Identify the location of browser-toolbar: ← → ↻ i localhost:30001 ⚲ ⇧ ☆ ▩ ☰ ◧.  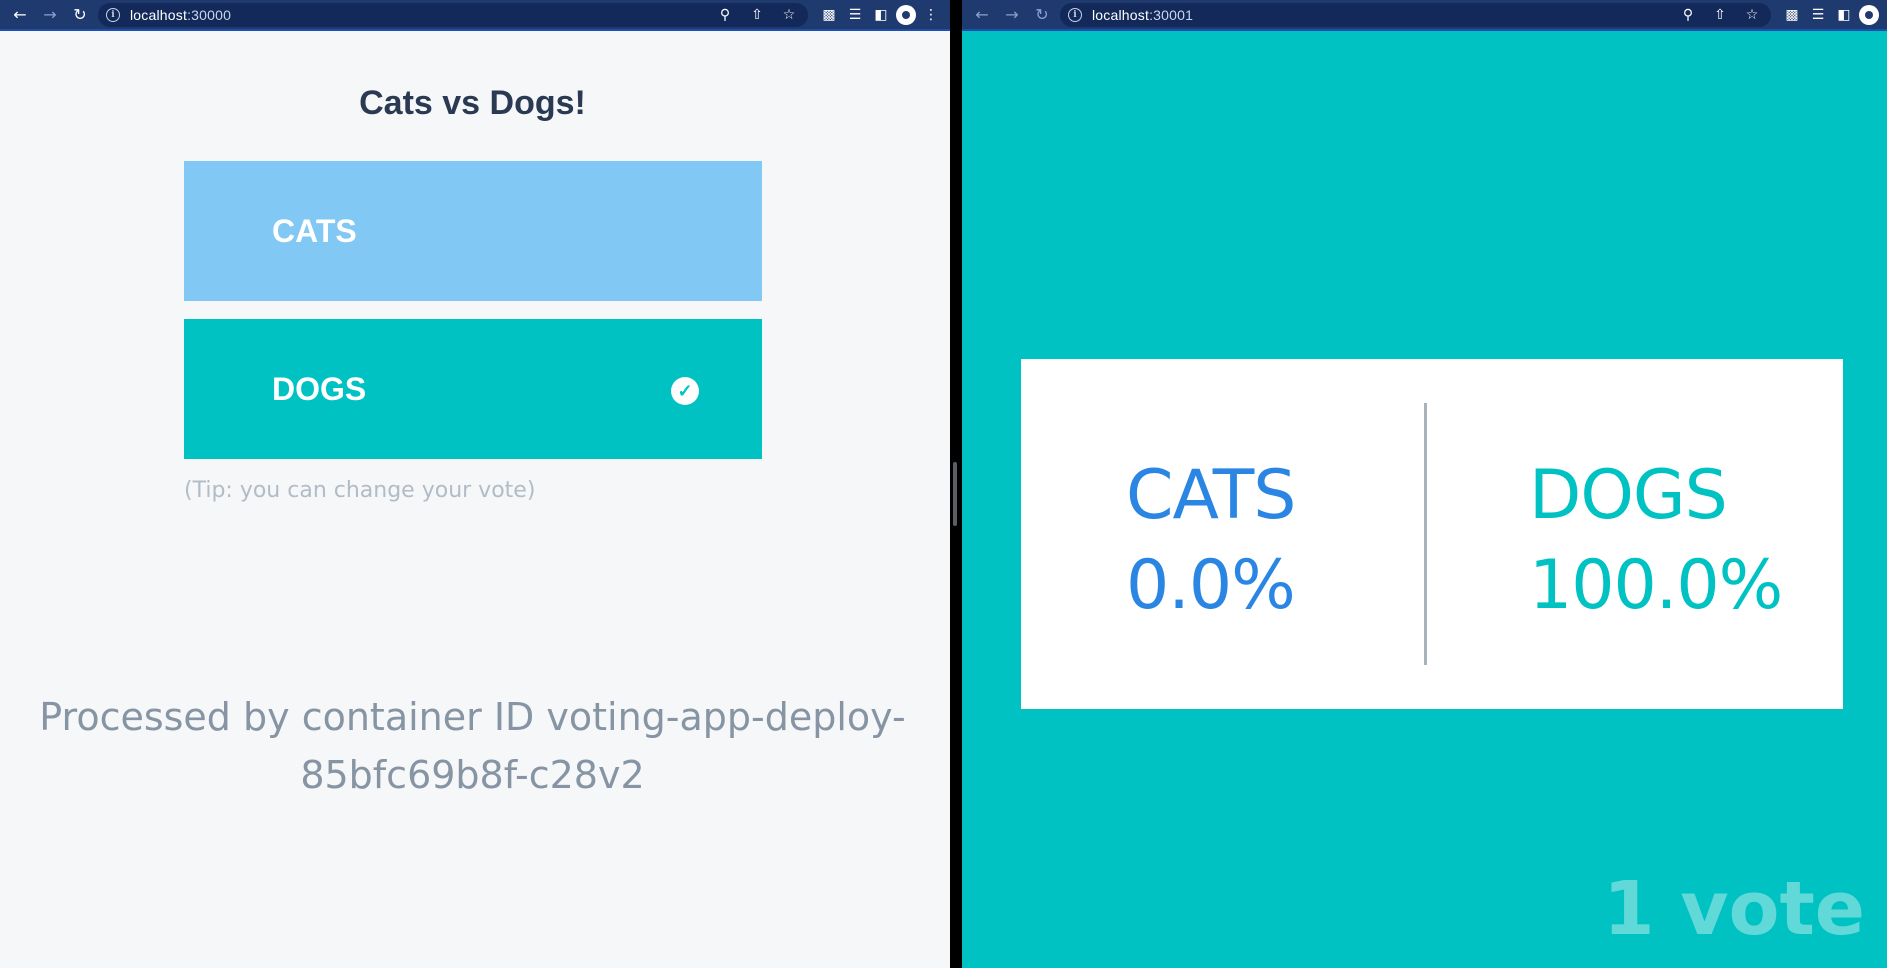
(1424, 15).